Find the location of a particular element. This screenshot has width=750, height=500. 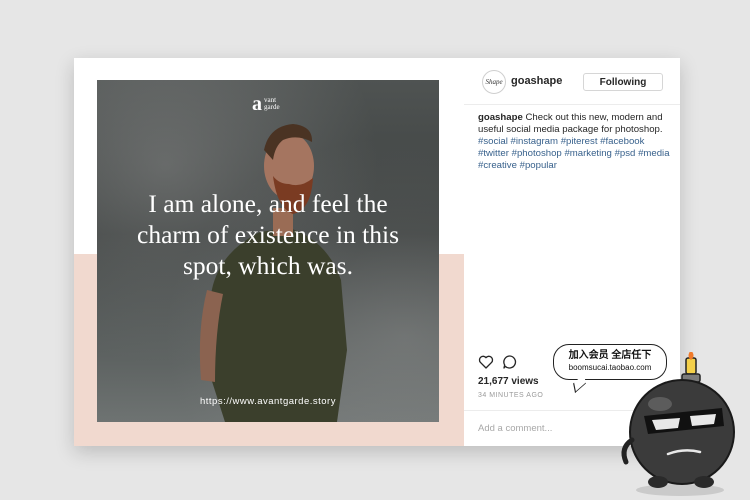

hashtag: #social is located at coordinates (493, 141).